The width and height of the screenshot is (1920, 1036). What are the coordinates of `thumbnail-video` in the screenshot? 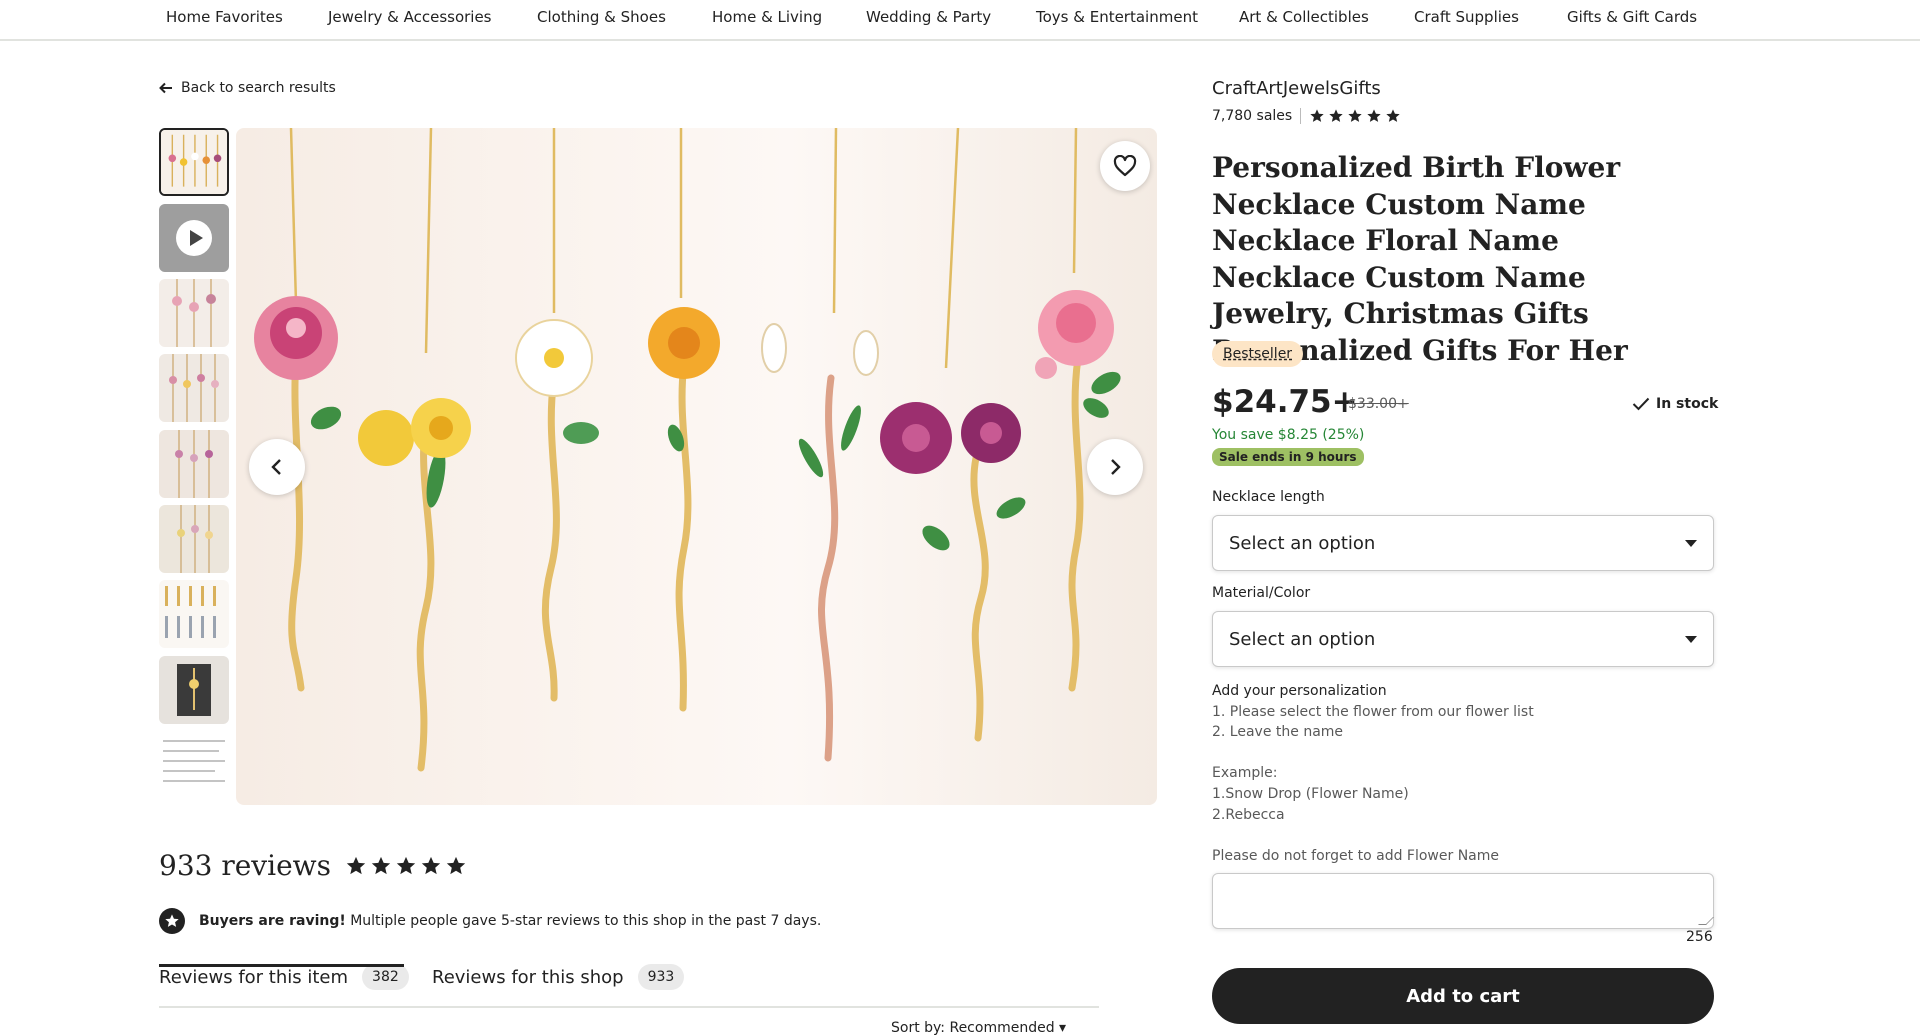 It's located at (194, 238).